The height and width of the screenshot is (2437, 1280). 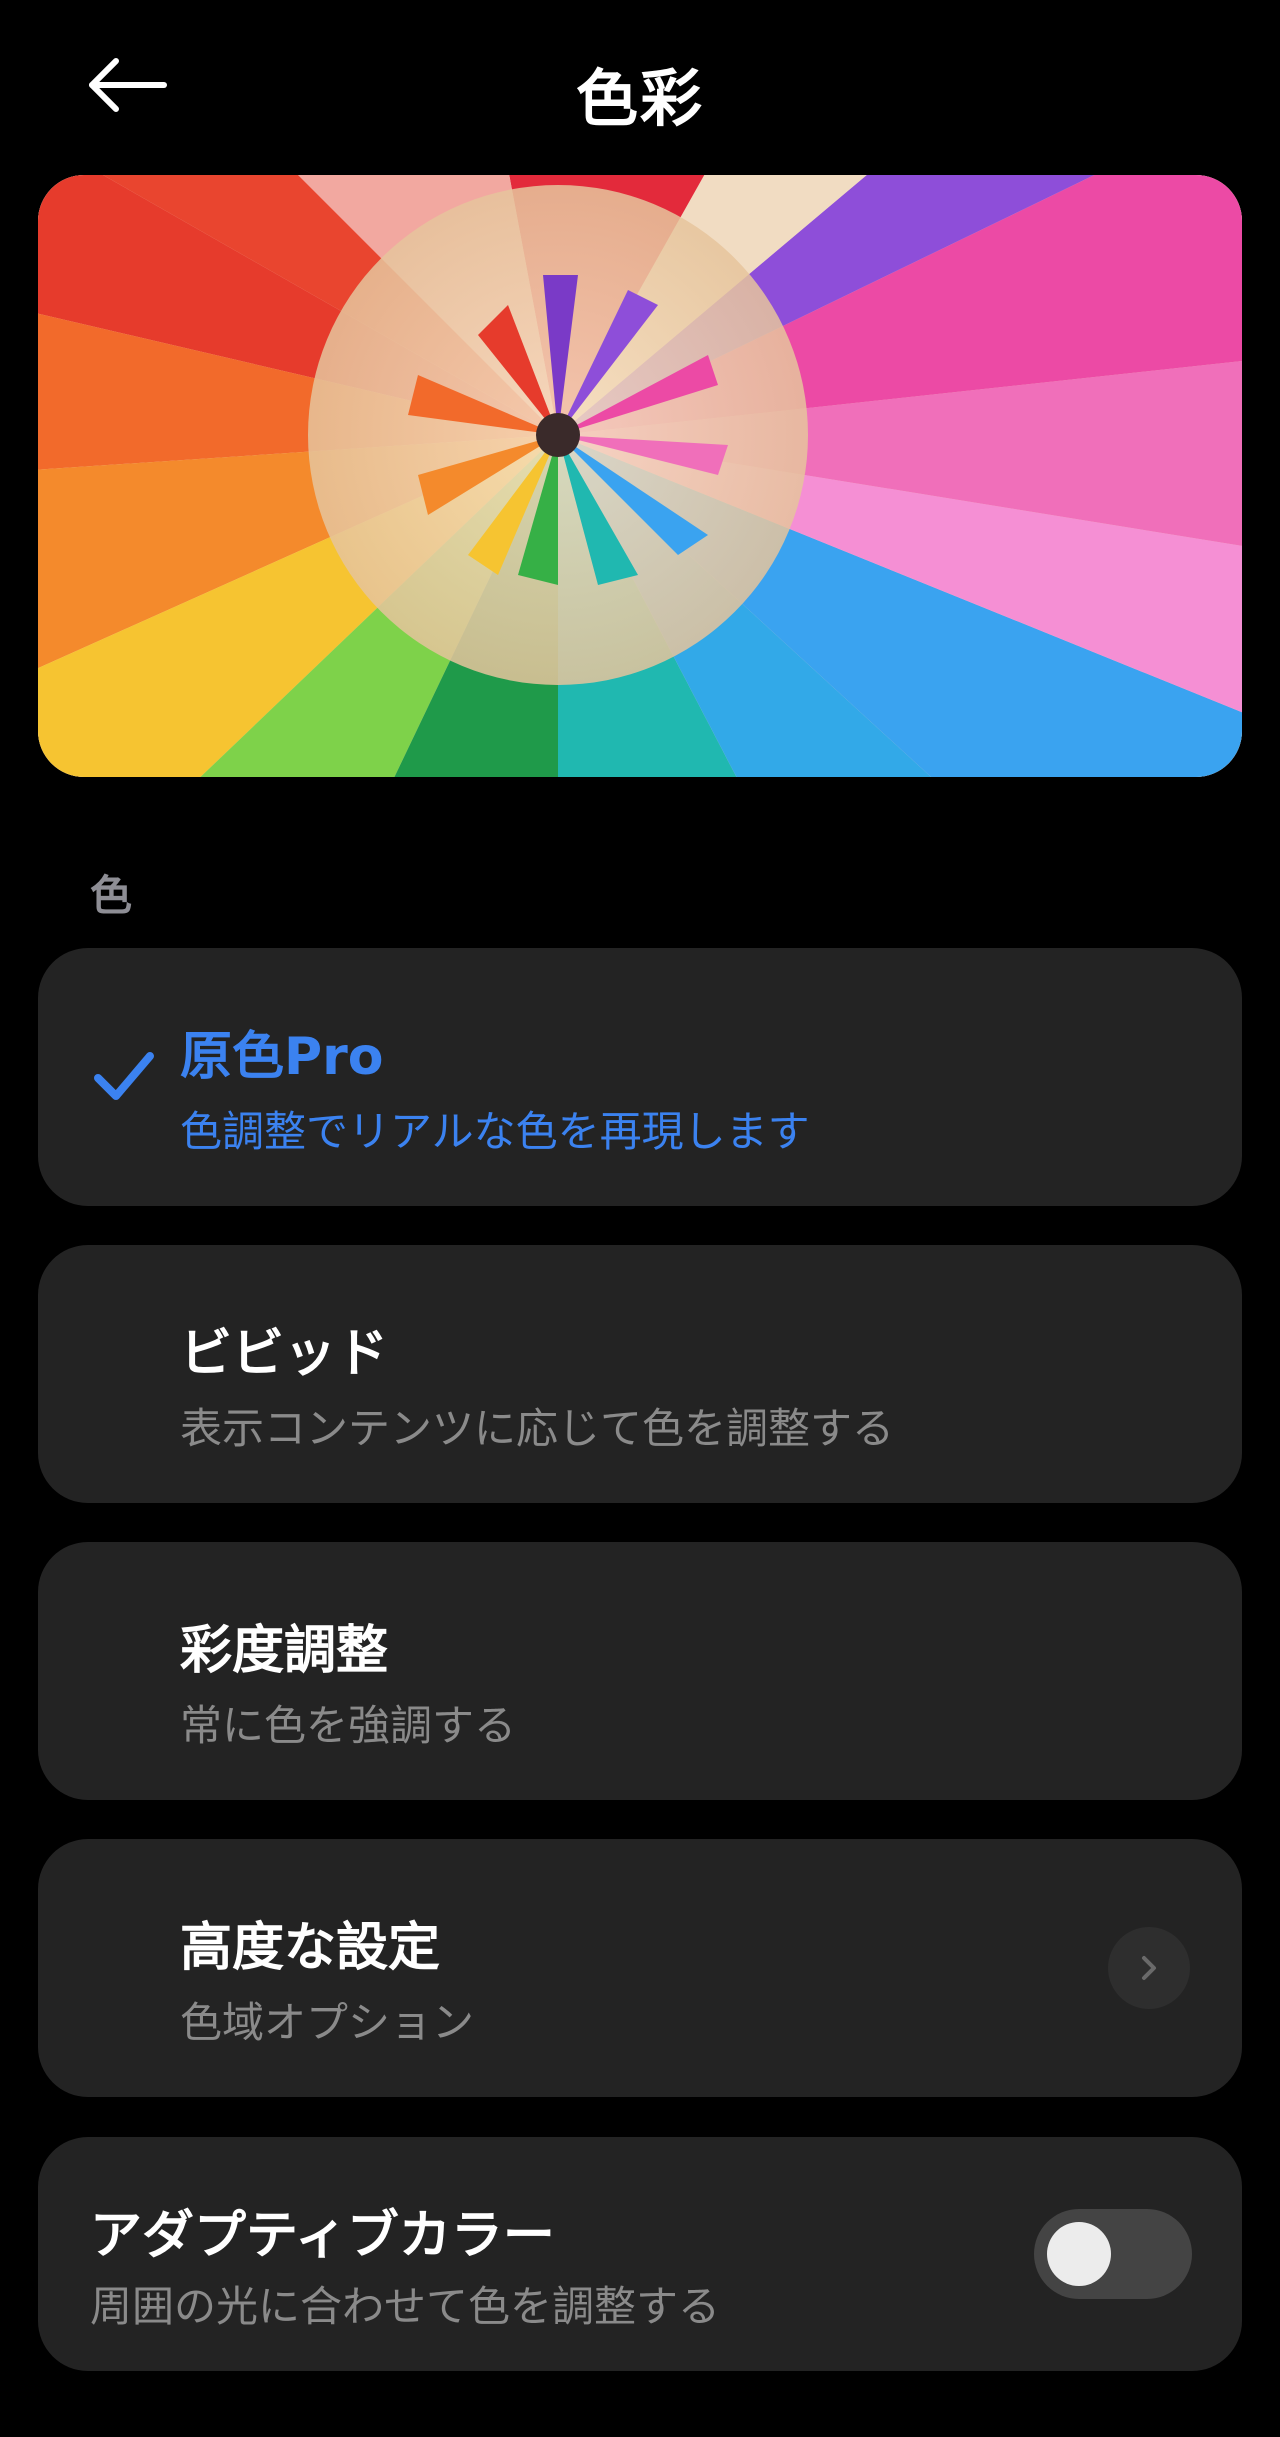 What do you see at coordinates (537, 1428) in the screenshot?
I see `option-subtitle: 表示コンテンツに応じて色を調整する` at bounding box center [537, 1428].